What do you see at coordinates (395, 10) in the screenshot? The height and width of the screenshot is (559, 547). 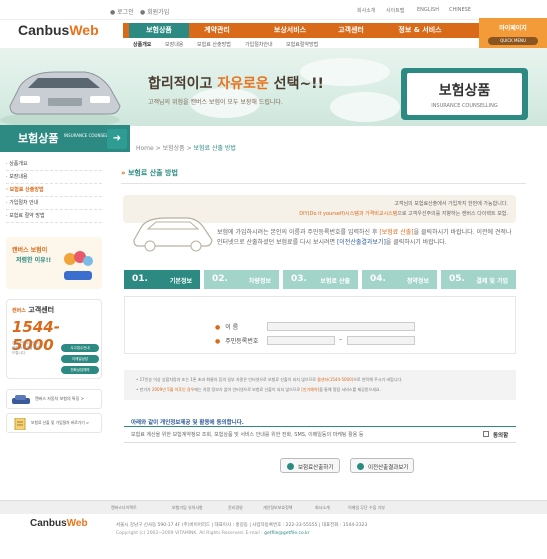 I see `util-sitemap: 사이트맵` at bounding box center [395, 10].